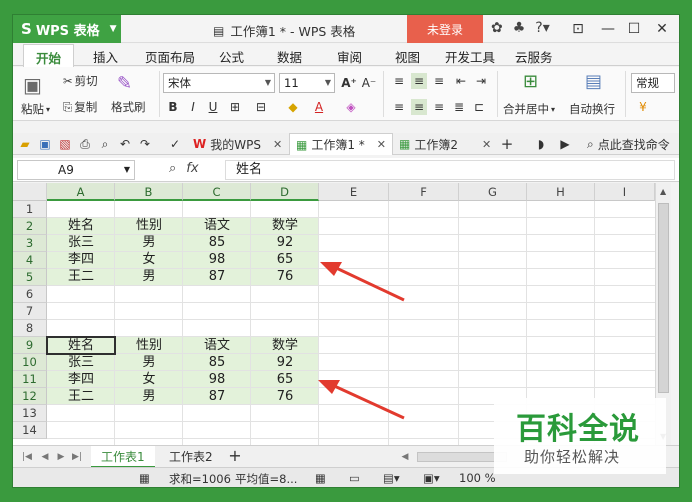 This screenshot has height=502, width=692. What do you see at coordinates (235, 456) in the screenshot?
I see `add-sheet-icon: +` at bounding box center [235, 456].